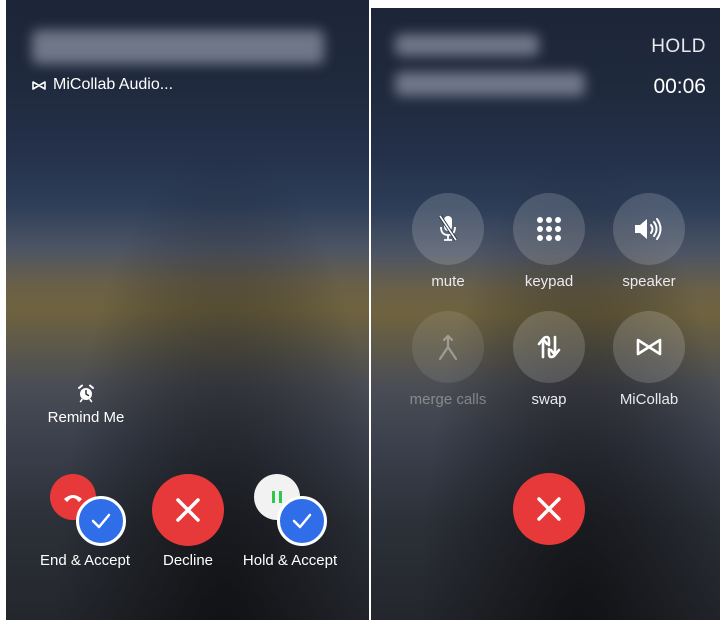 This screenshot has height=620, width=720. What do you see at coordinates (678, 46) in the screenshot?
I see `call-status: HOLD` at bounding box center [678, 46].